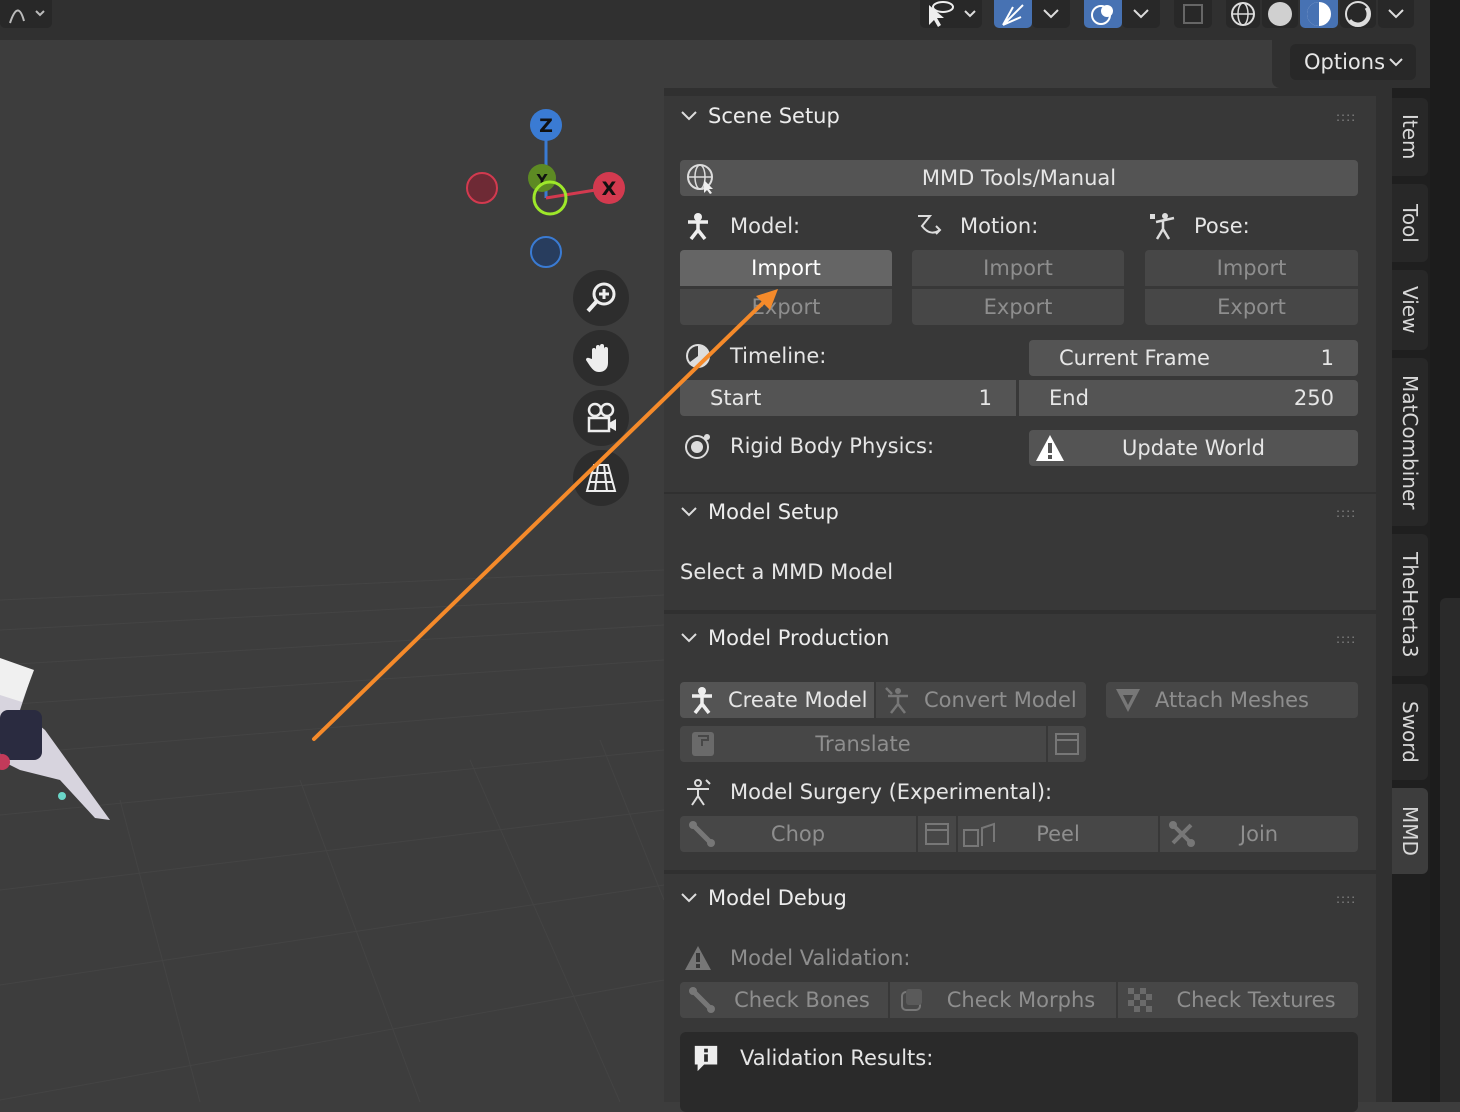  What do you see at coordinates (715, 20) in the screenshot?
I see `viewport-header` at bounding box center [715, 20].